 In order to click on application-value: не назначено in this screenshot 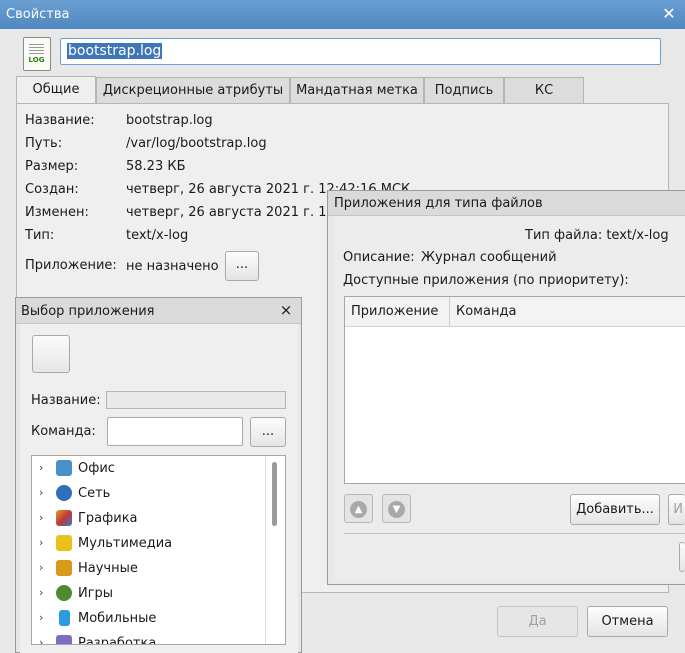, I will do `click(172, 266)`.